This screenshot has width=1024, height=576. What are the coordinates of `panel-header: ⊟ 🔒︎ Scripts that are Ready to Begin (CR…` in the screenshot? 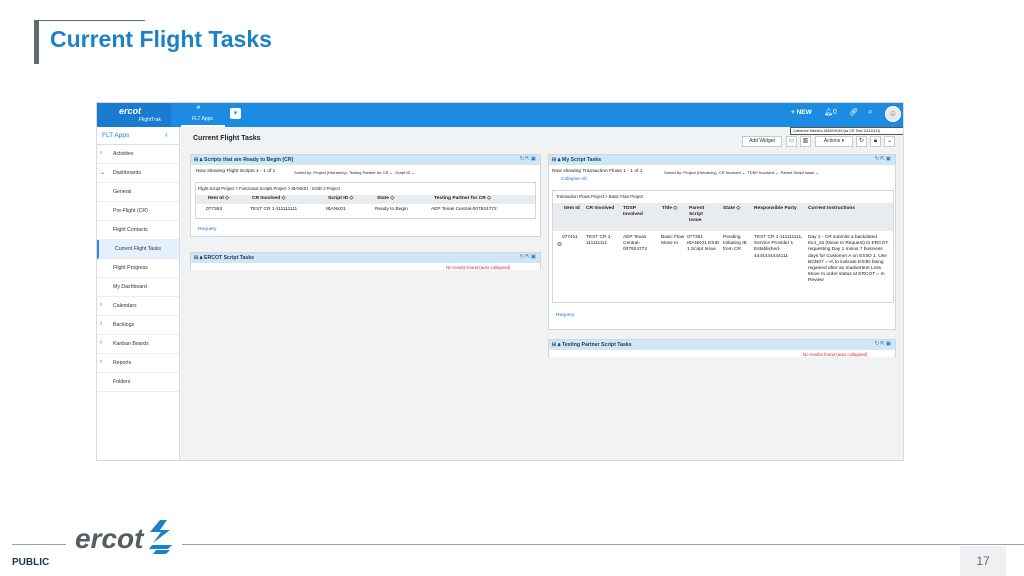 It's located at (365, 160).